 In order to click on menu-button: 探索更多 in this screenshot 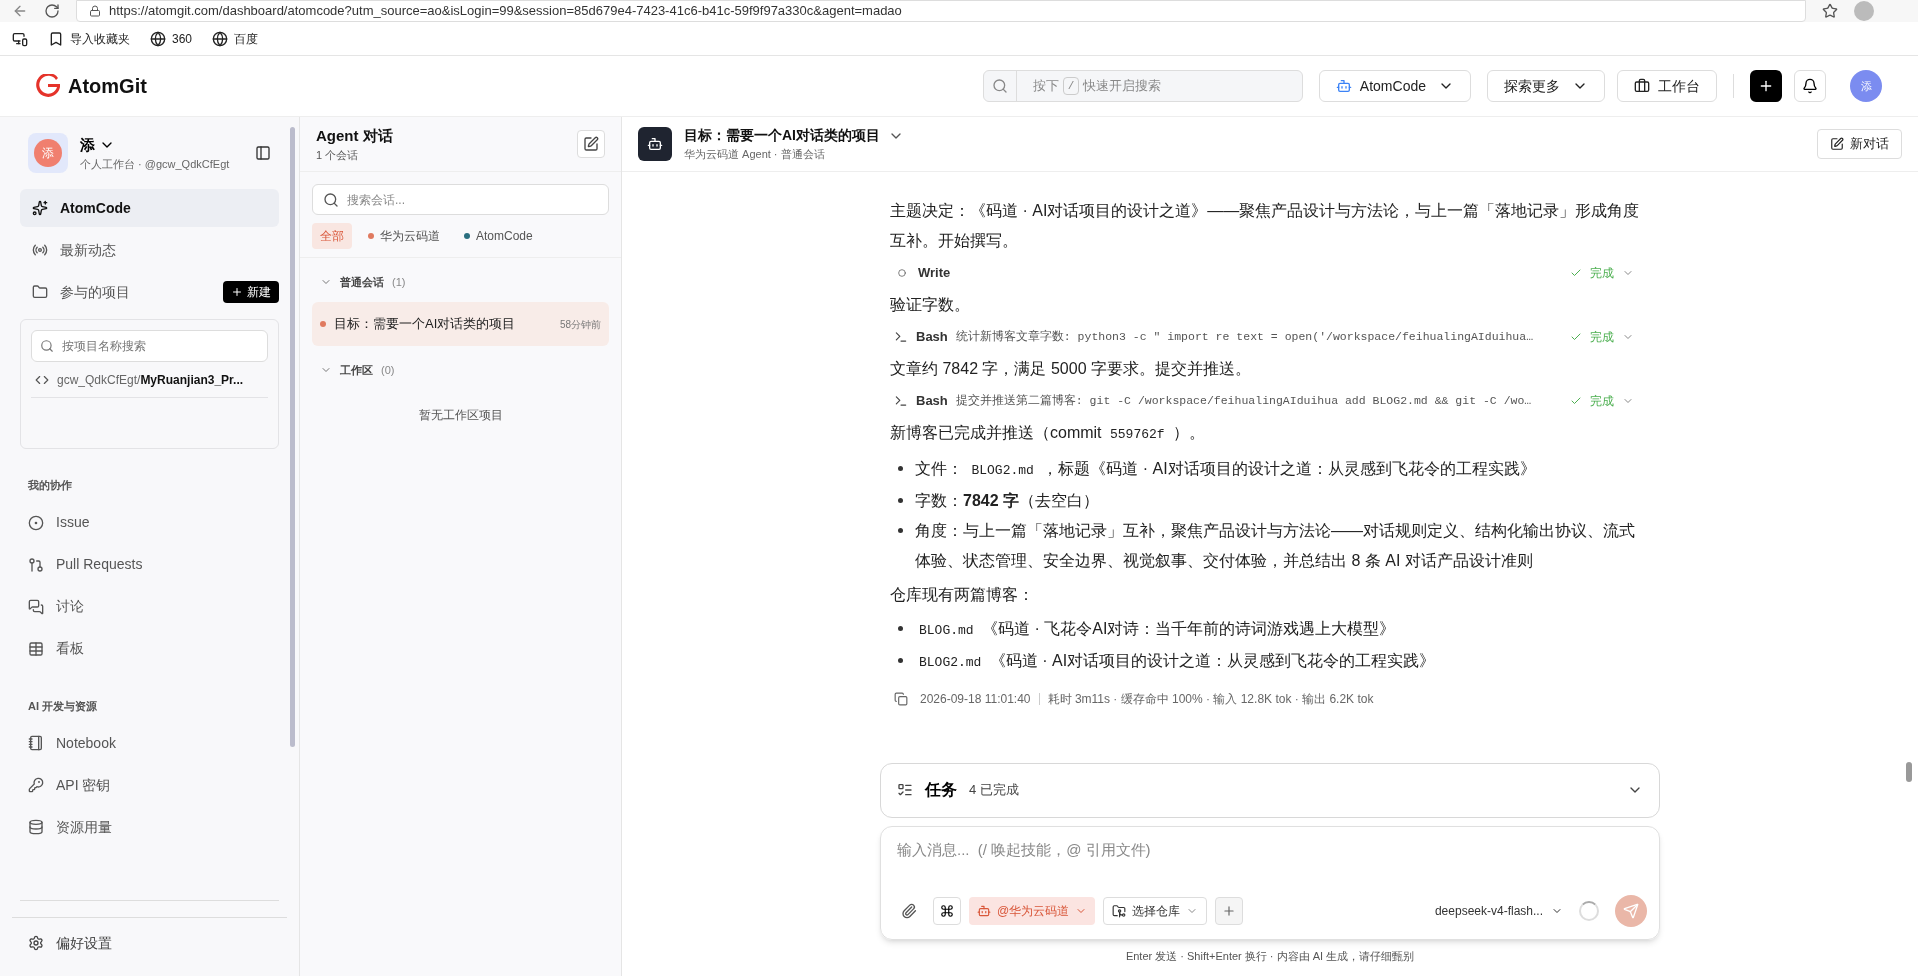, I will do `click(1546, 86)`.